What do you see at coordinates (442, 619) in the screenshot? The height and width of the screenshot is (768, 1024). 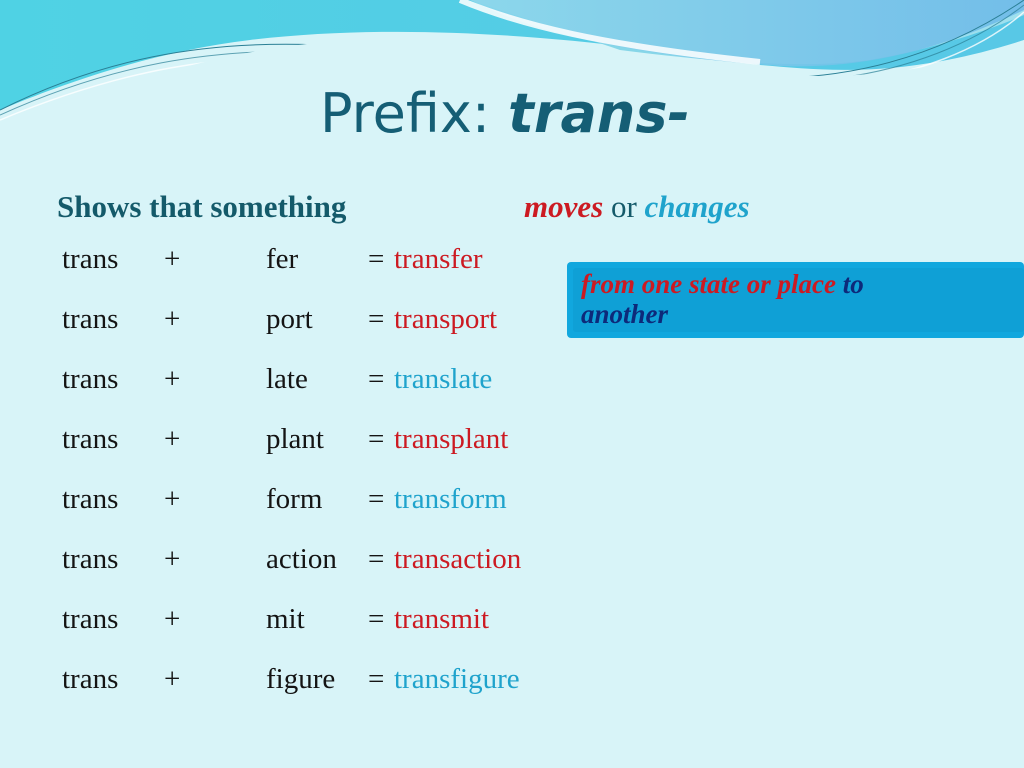 I see `result-word: transmit` at bounding box center [442, 619].